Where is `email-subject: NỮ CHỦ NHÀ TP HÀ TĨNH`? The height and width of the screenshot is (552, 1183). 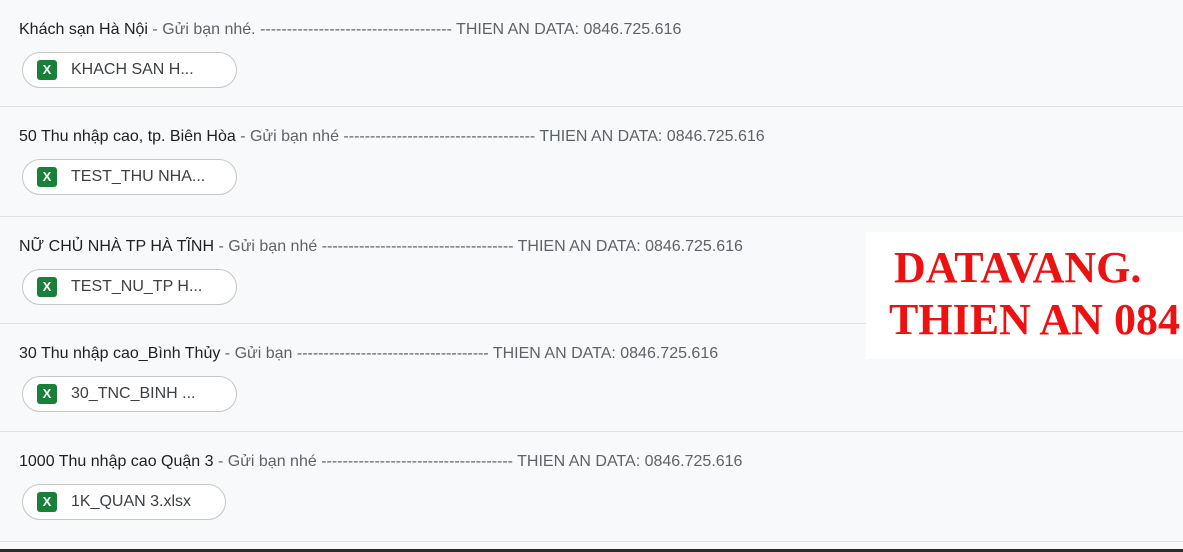
email-subject: NỮ CHỦ NHÀ TP HÀ TĨNH is located at coordinates (117, 246).